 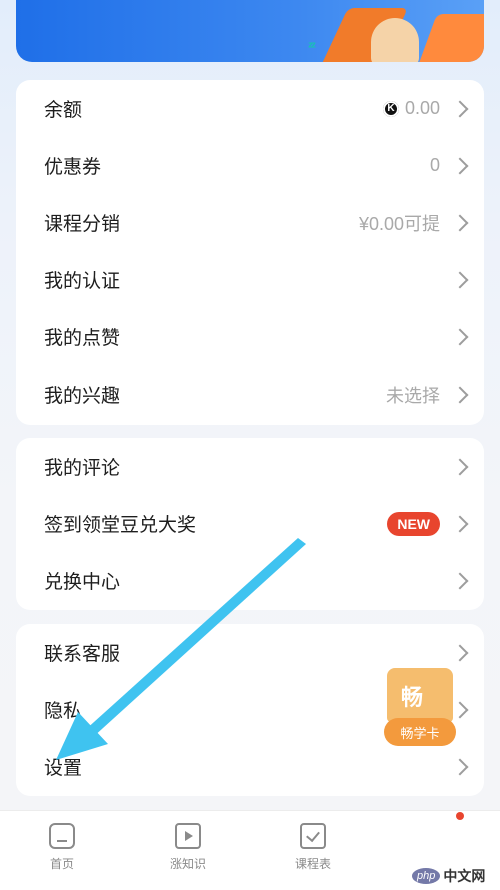 I want to click on notification-dot, so click(x=460, y=816).